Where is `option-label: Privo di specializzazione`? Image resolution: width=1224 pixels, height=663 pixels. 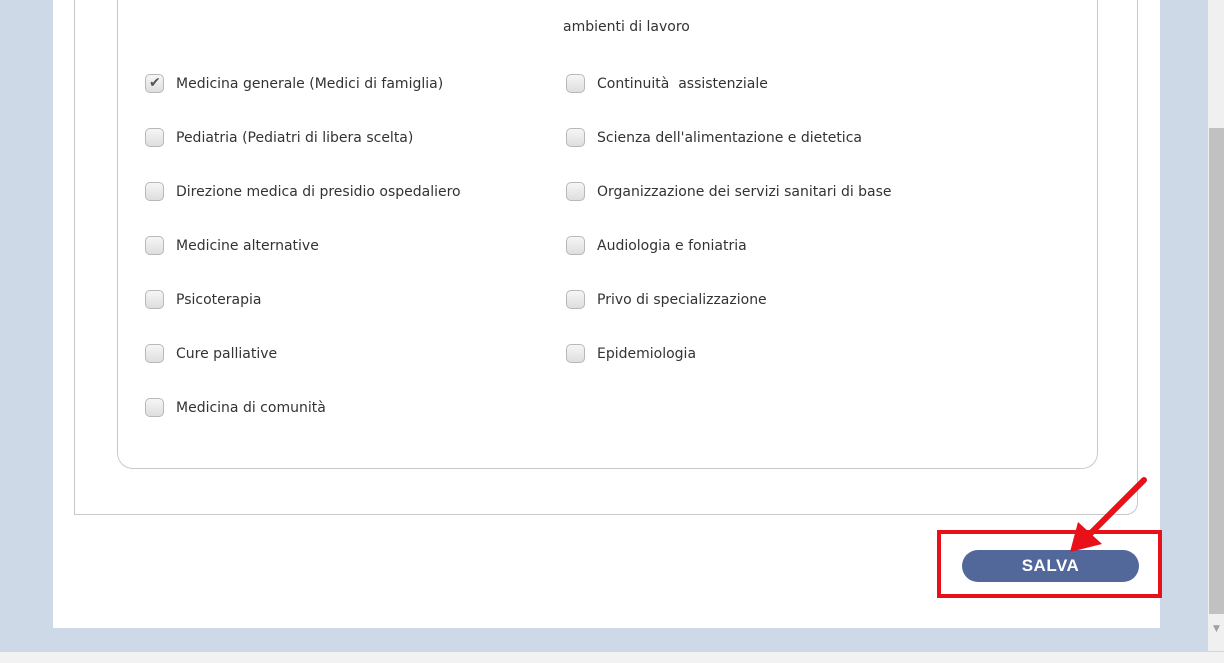
option-label: Privo di specializzazione is located at coordinates (682, 299).